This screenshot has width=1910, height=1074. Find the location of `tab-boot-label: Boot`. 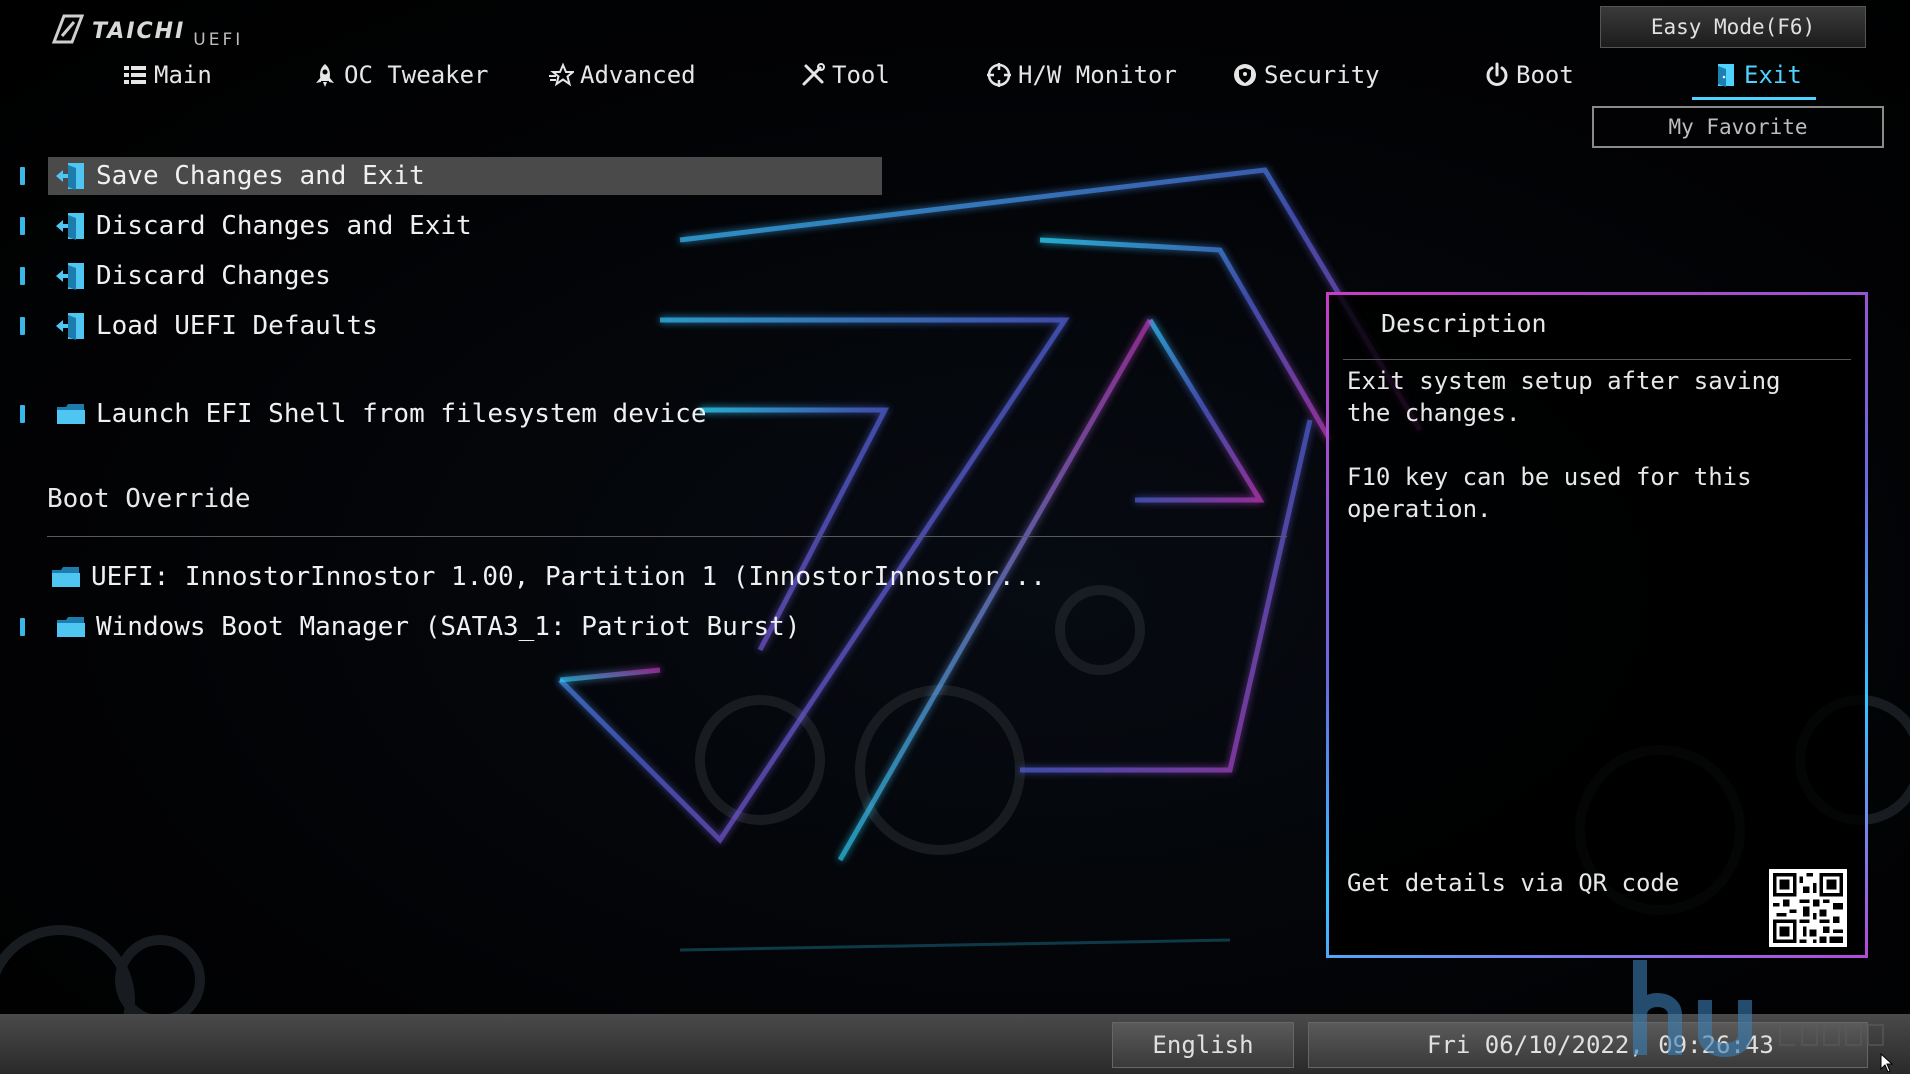

tab-boot-label: Boot is located at coordinates (1545, 75).